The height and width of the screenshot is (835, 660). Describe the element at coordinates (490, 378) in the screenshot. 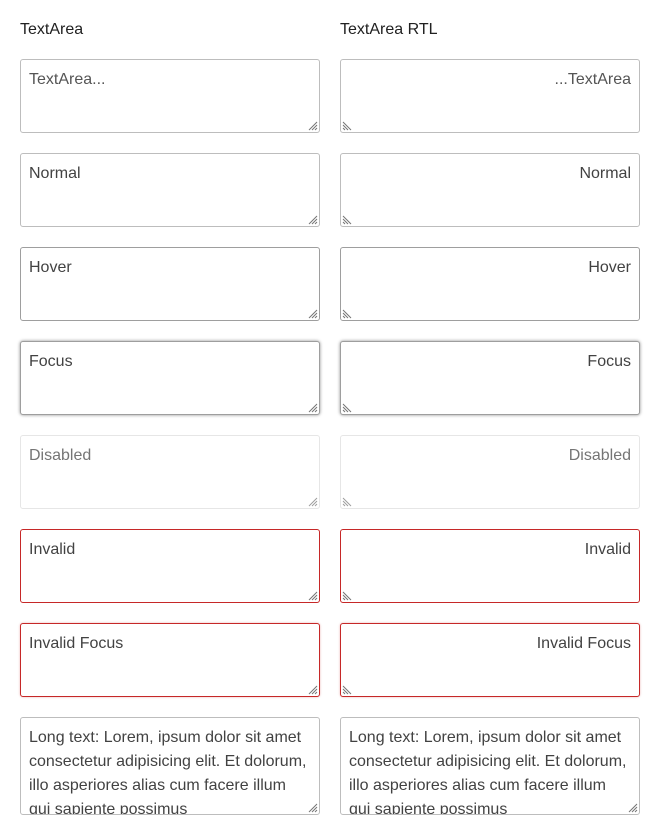

I see `textarea-rtl-focus: Focus` at that location.